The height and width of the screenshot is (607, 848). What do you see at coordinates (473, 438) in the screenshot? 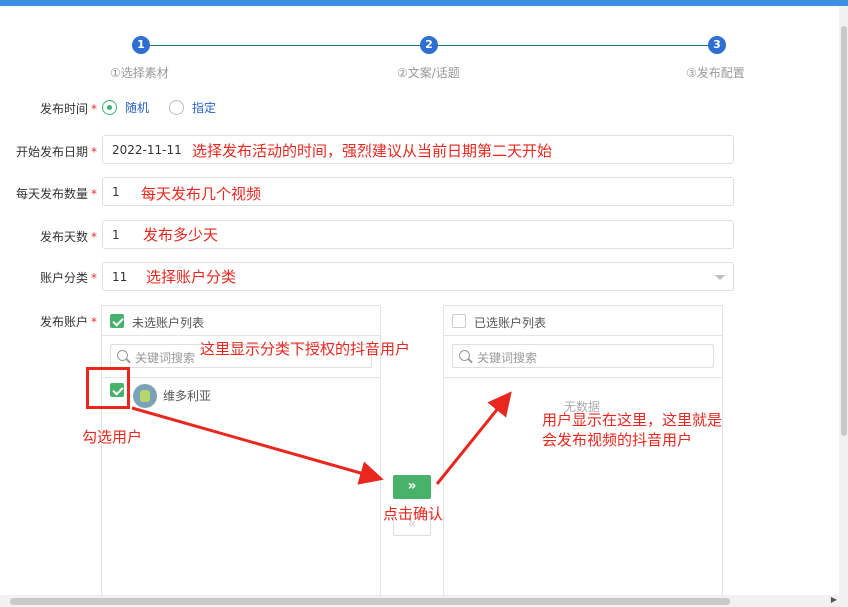
I see `arrow-to-selected` at bounding box center [473, 438].